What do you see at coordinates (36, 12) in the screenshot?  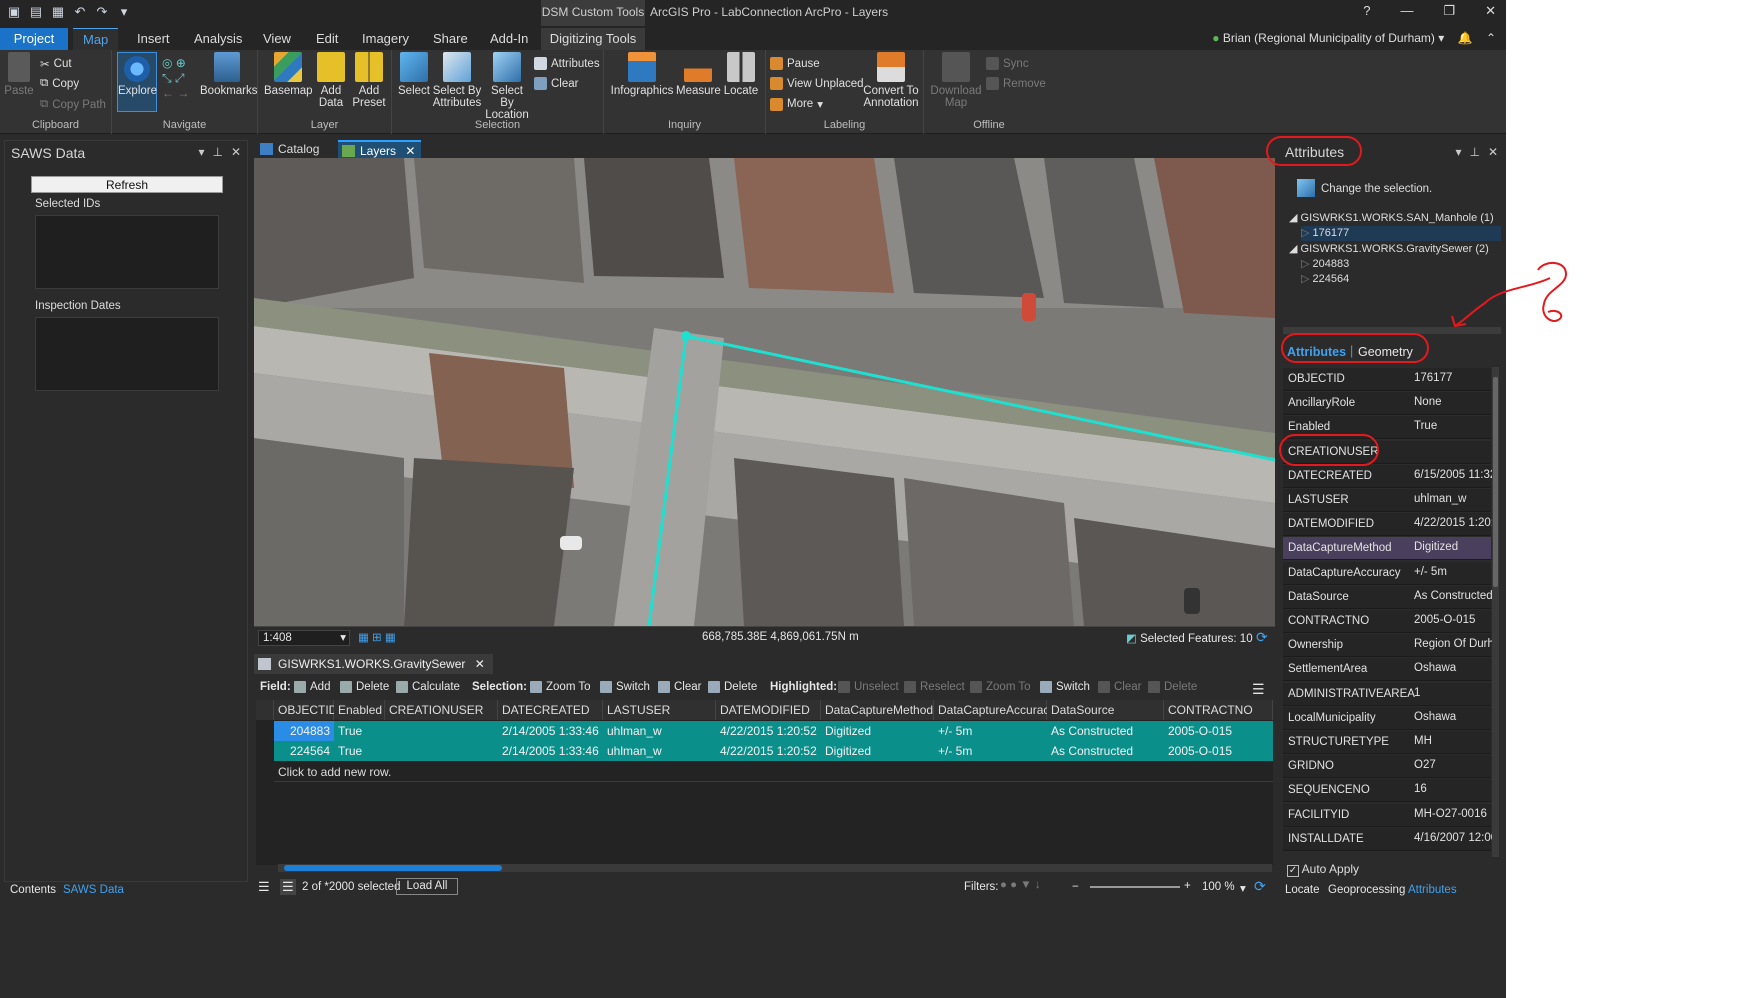 I see `open-icon: ▤` at bounding box center [36, 12].